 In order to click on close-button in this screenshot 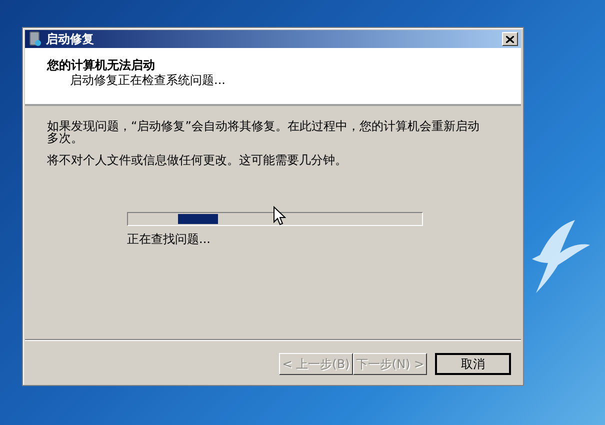, I will do `click(510, 39)`.